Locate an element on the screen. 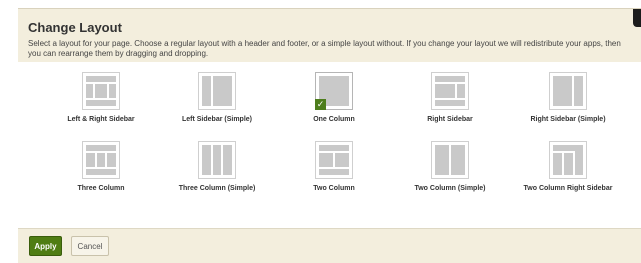  layout-label: Right Sidebar (Simple) is located at coordinates (568, 119).